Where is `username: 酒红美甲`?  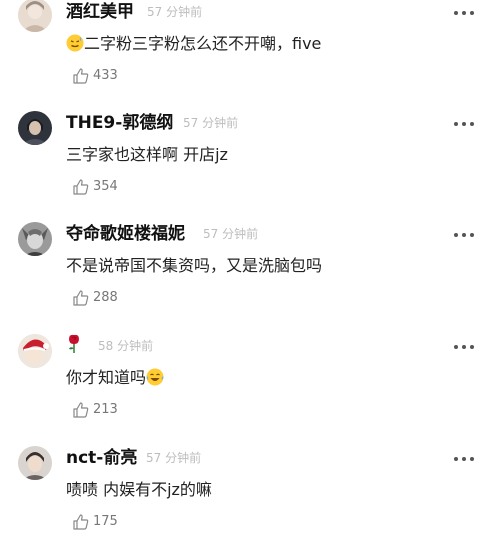 username: 酒红美甲 is located at coordinates (100, 12).